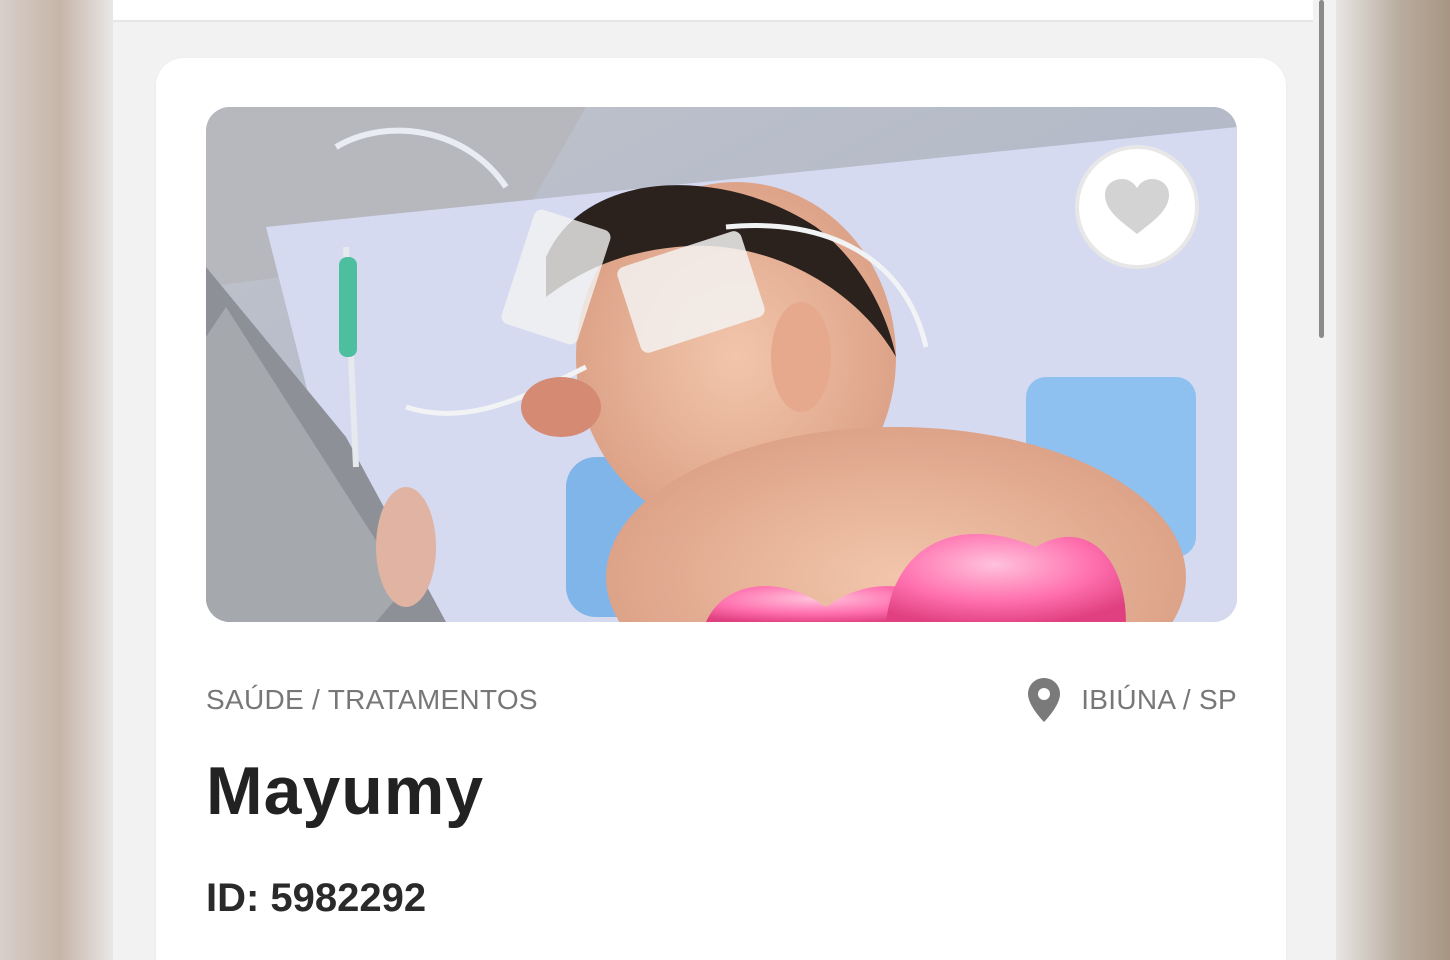  What do you see at coordinates (372, 700) in the screenshot?
I see `category-label: SAÚDE / TRATAMENTOS` at bounding box center [372, 700].